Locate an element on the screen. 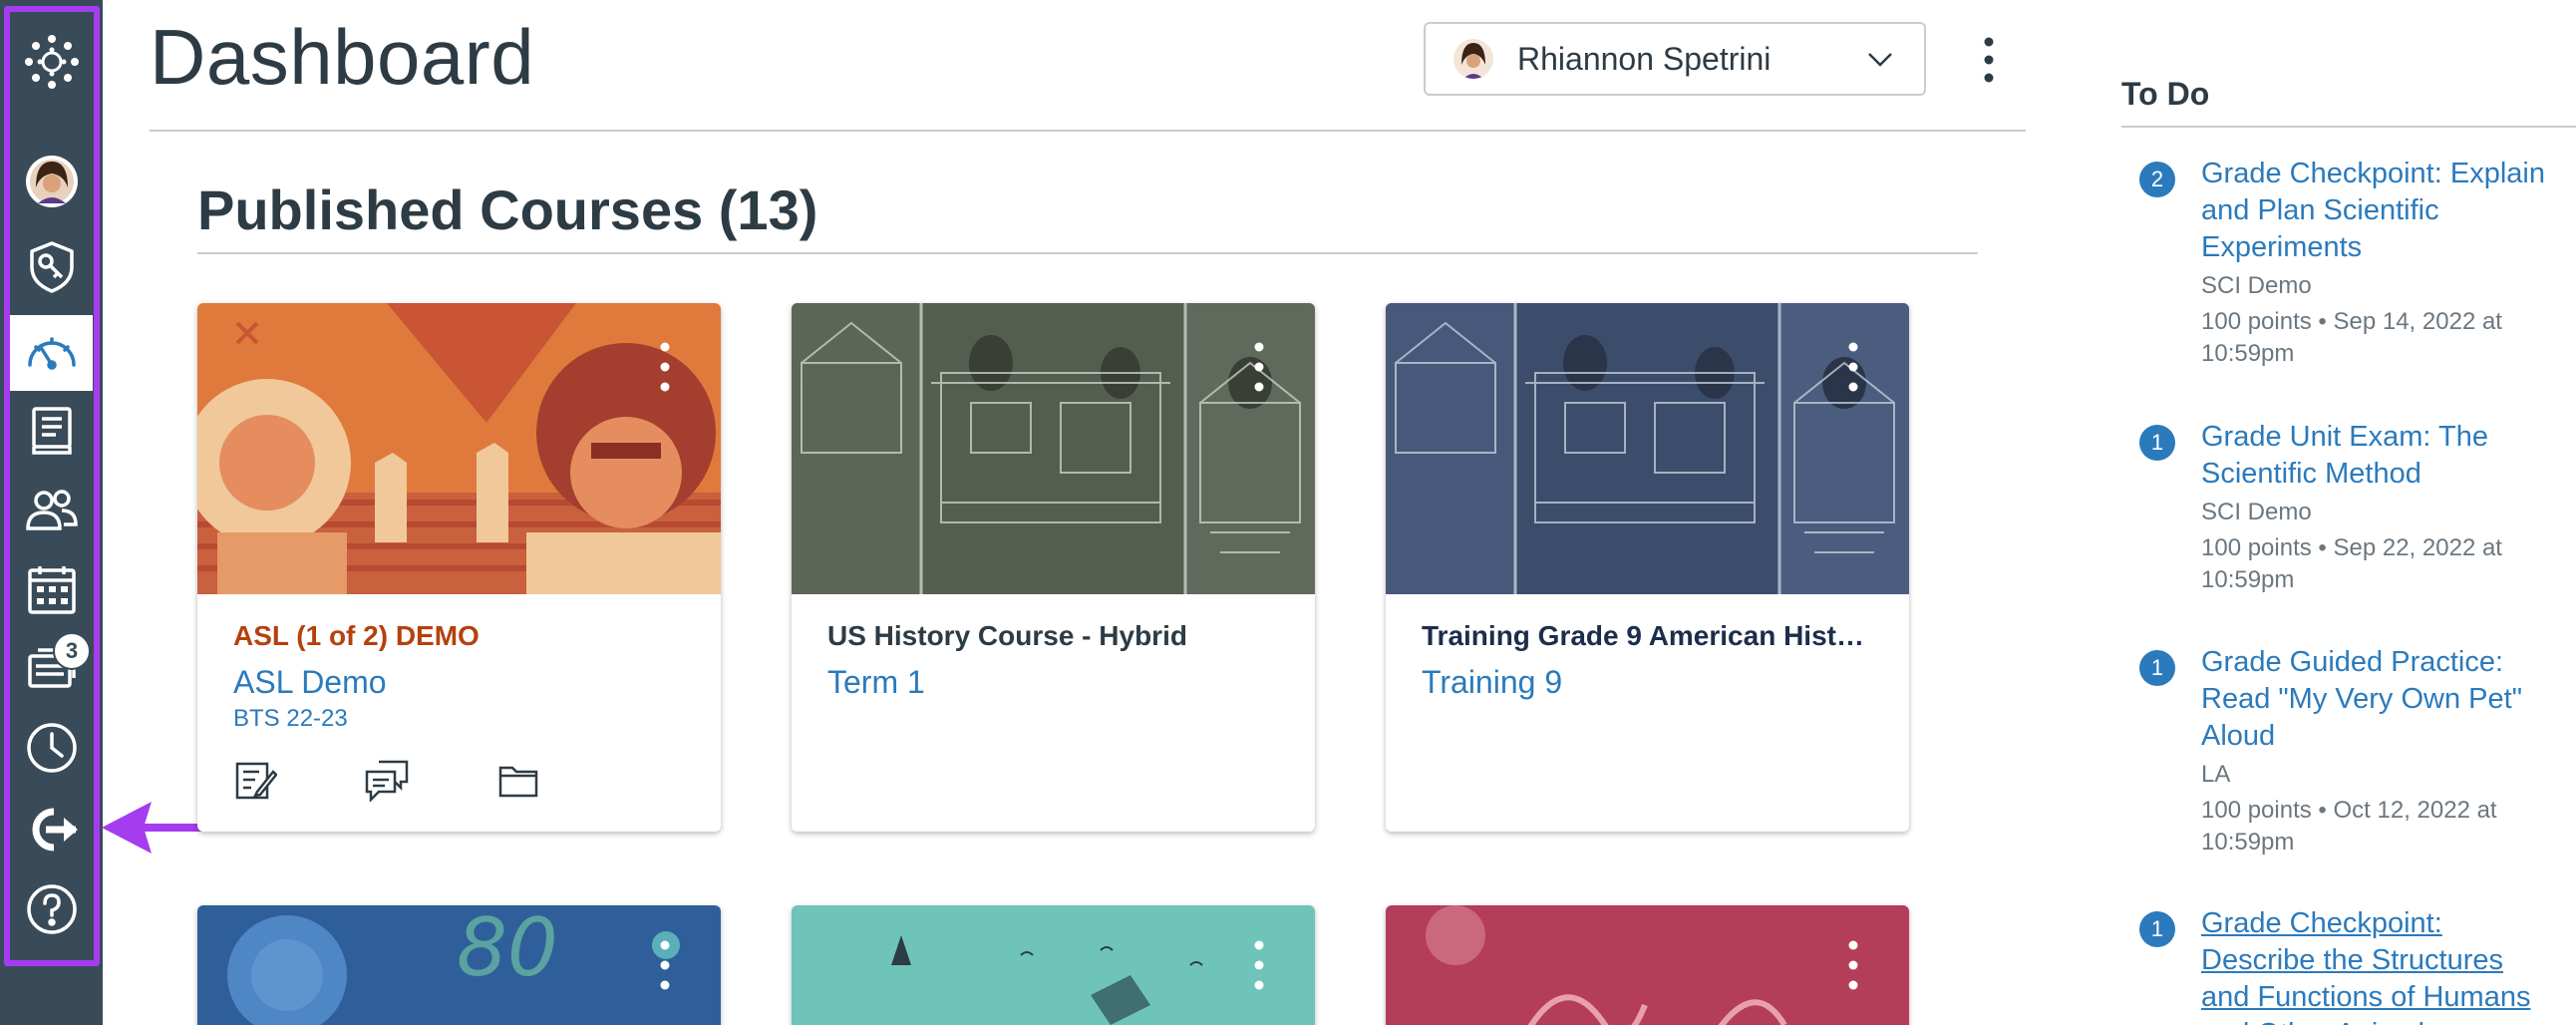 This screenshot has height=1025, width=2576. course-image-literature is located at coordinates (1647, 965).